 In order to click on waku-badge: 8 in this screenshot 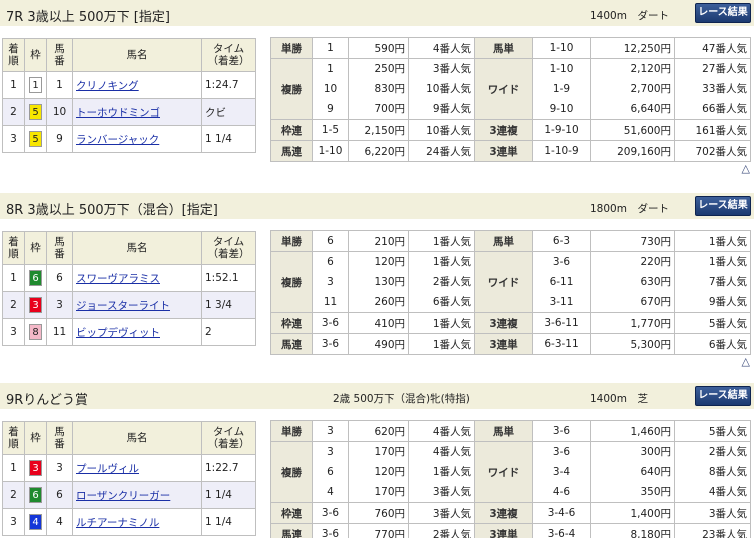, I will do `click(35, 332)`.